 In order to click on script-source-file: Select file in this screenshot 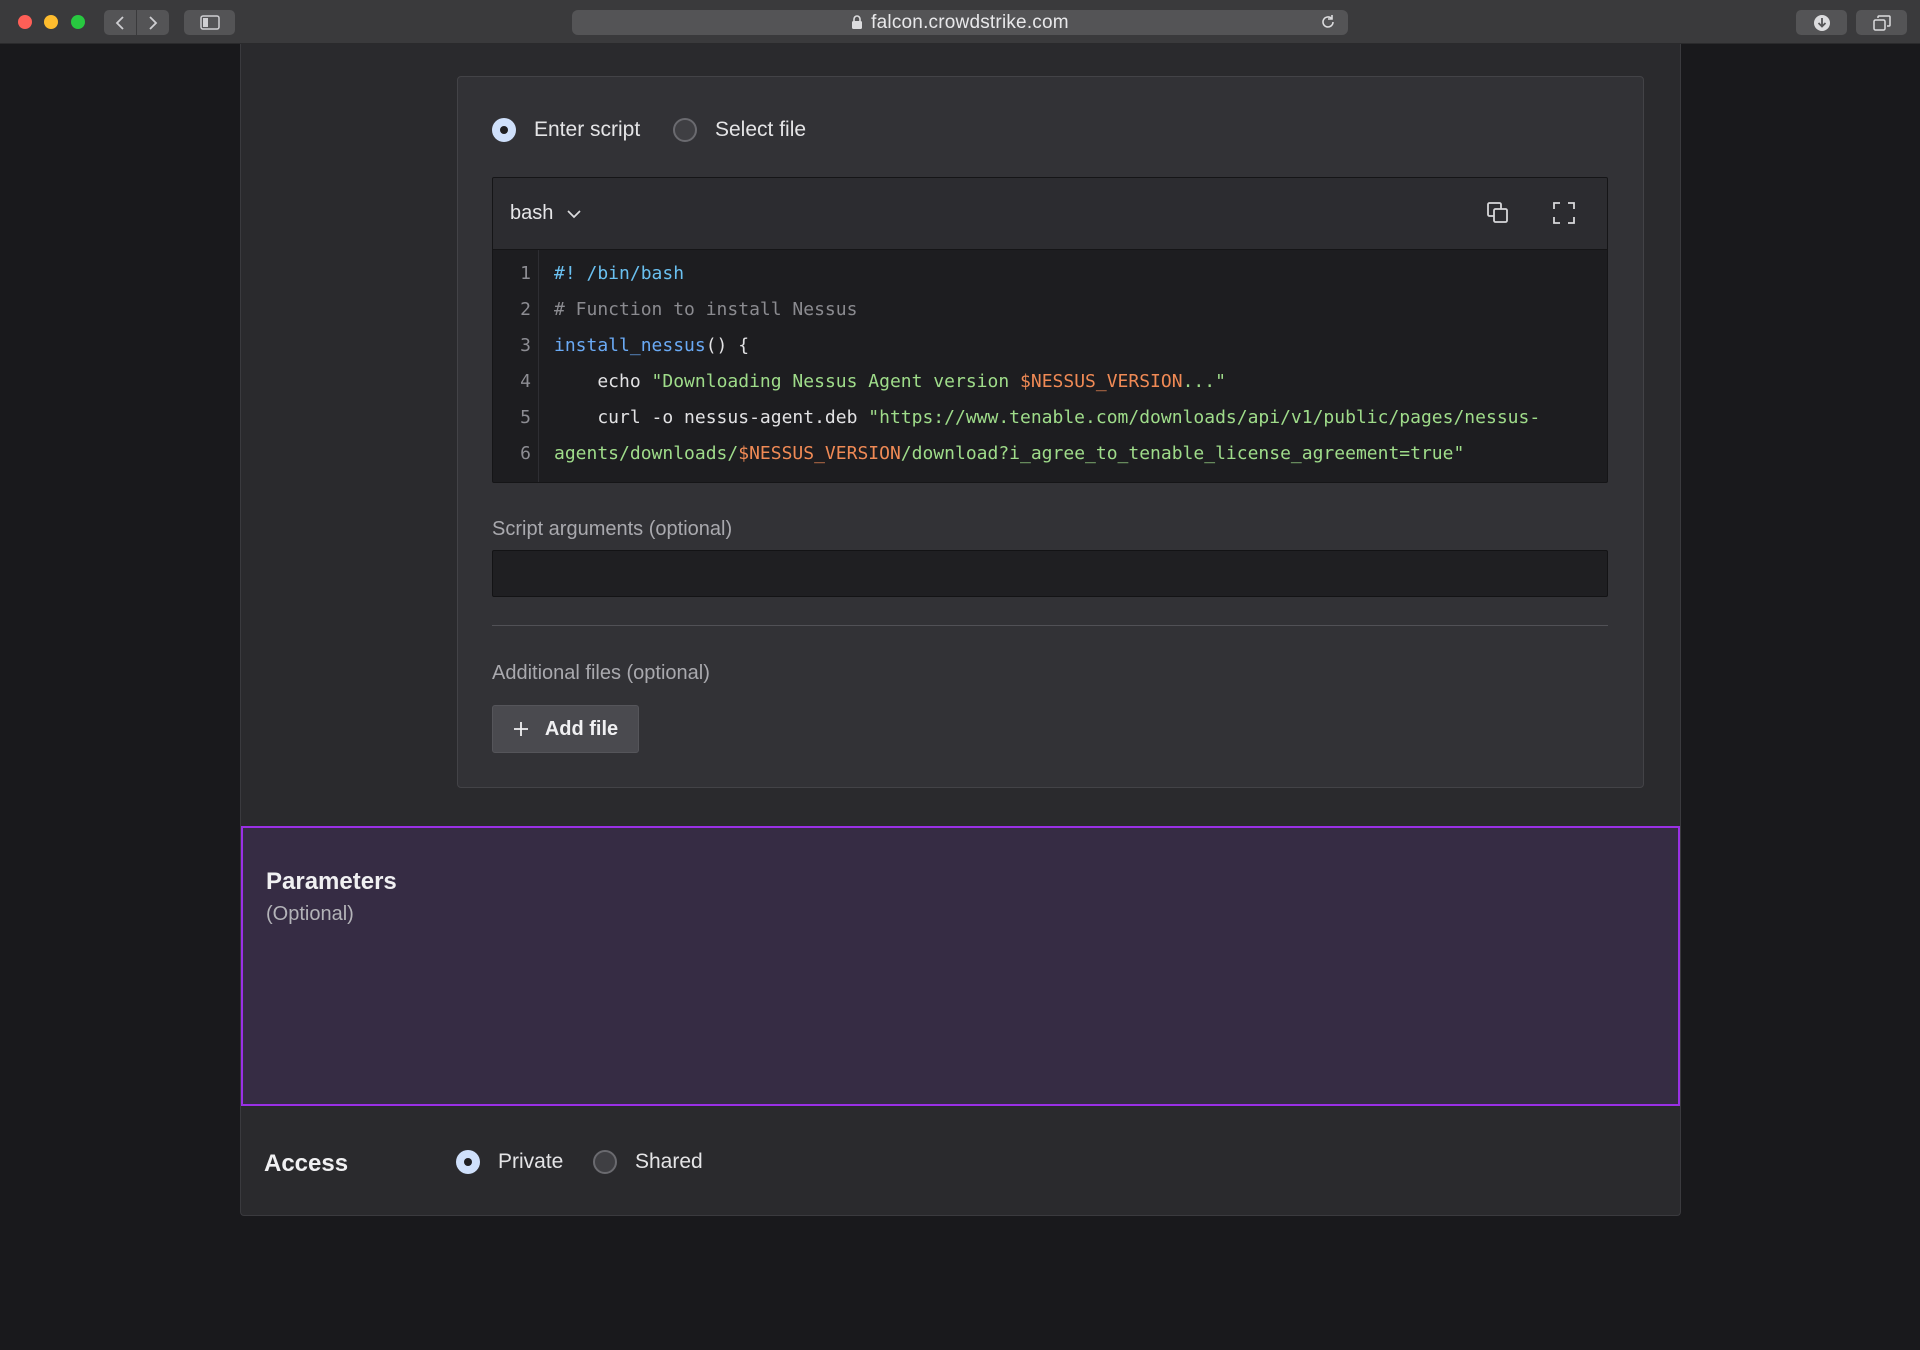, I will do `click(739, 130)`.